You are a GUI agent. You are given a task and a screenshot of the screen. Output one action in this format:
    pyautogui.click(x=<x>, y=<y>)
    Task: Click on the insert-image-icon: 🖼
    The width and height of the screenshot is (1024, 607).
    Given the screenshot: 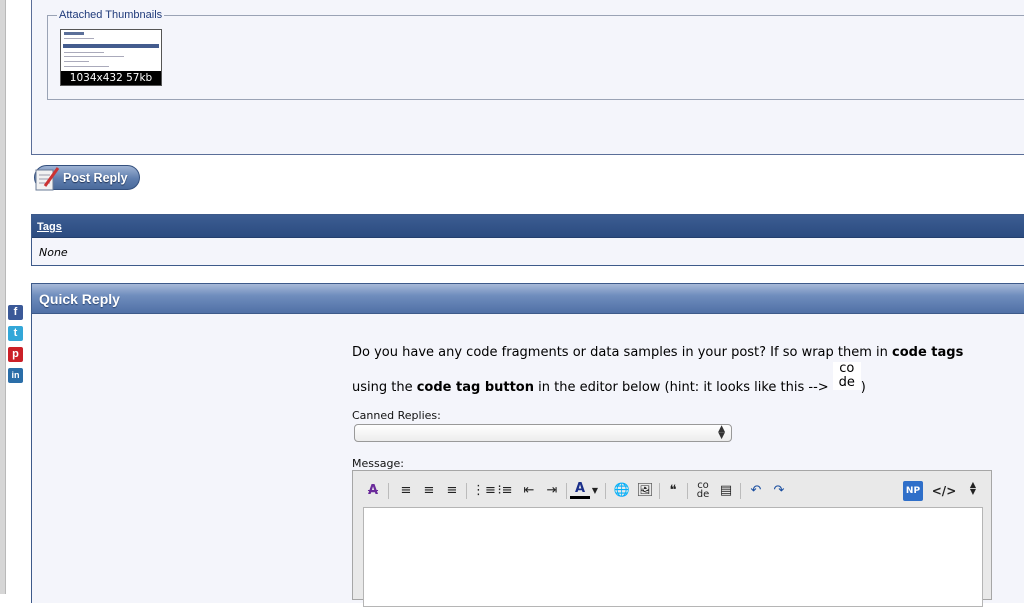 What is the action you would take?
    pyautogui.click(x=645, y=491)
    